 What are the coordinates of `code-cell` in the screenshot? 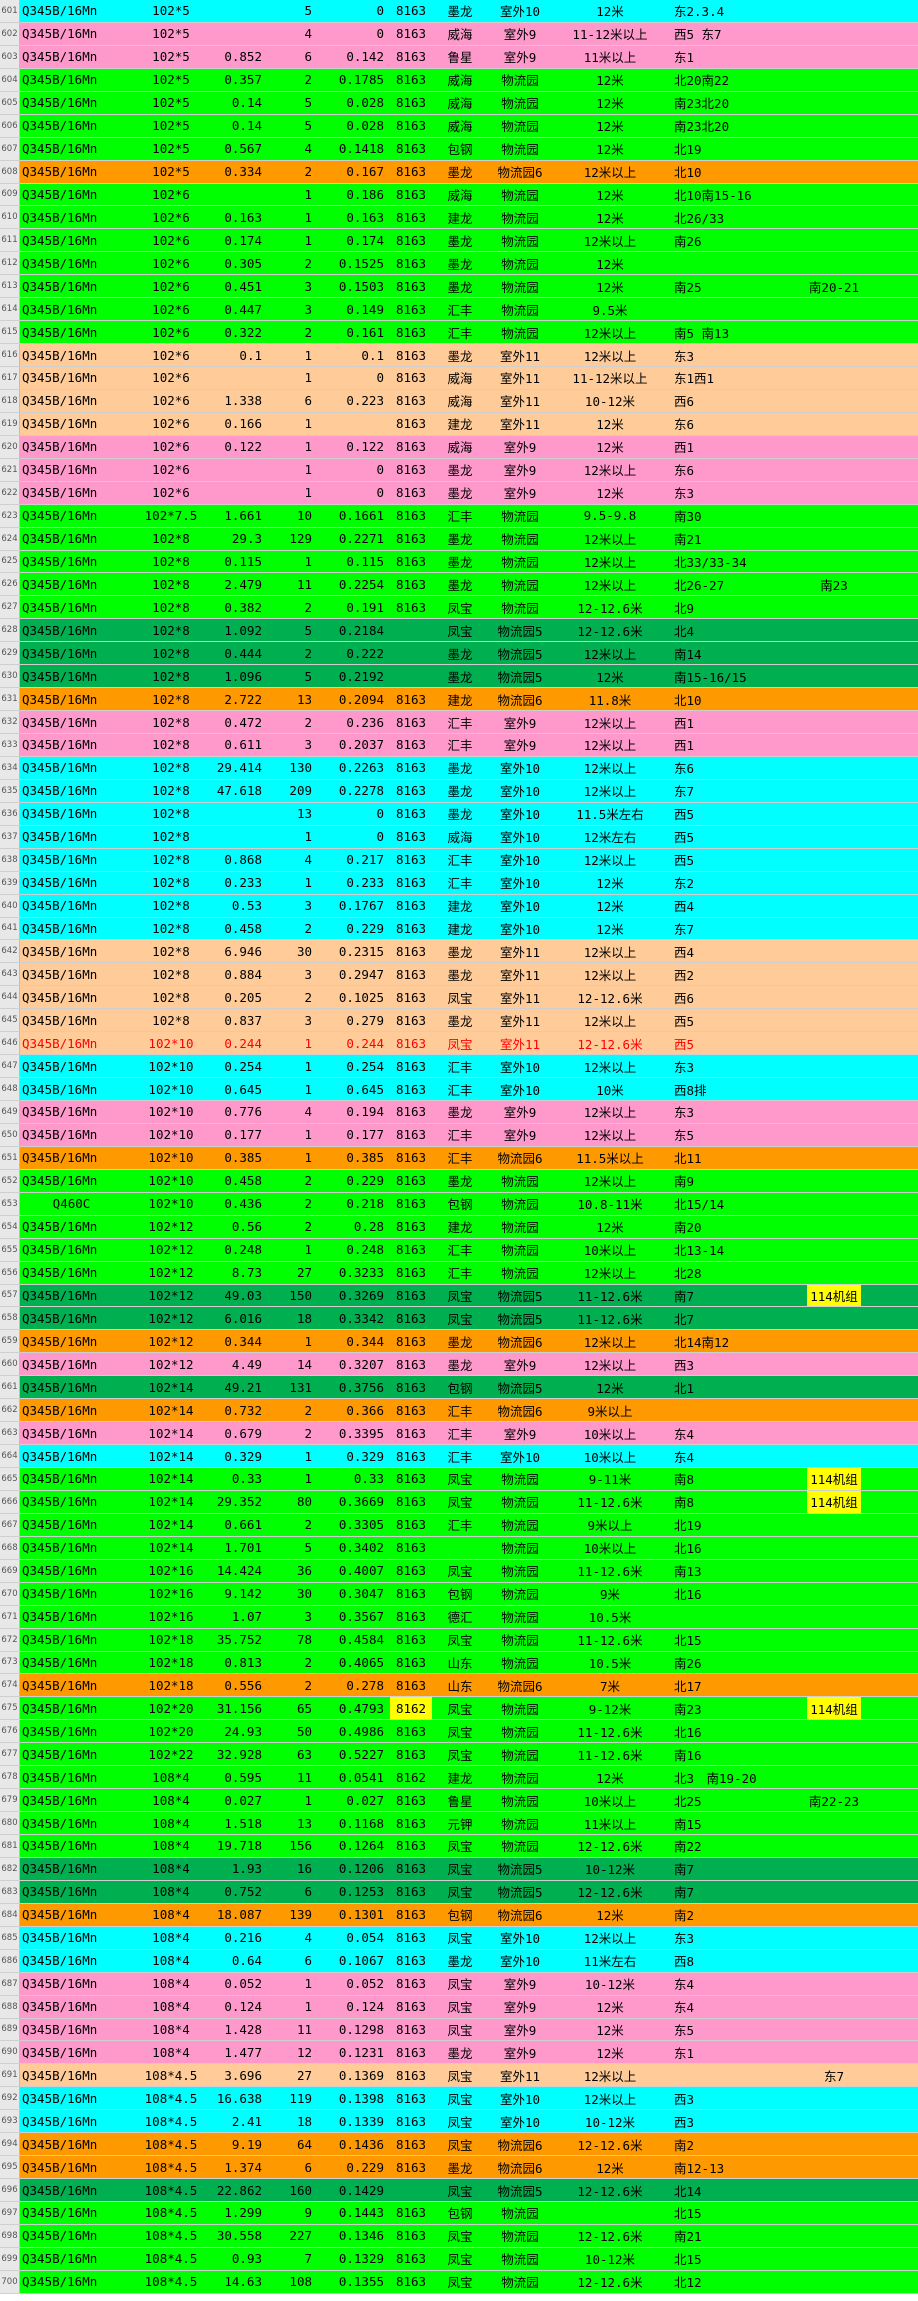 It's located at (411, 653).